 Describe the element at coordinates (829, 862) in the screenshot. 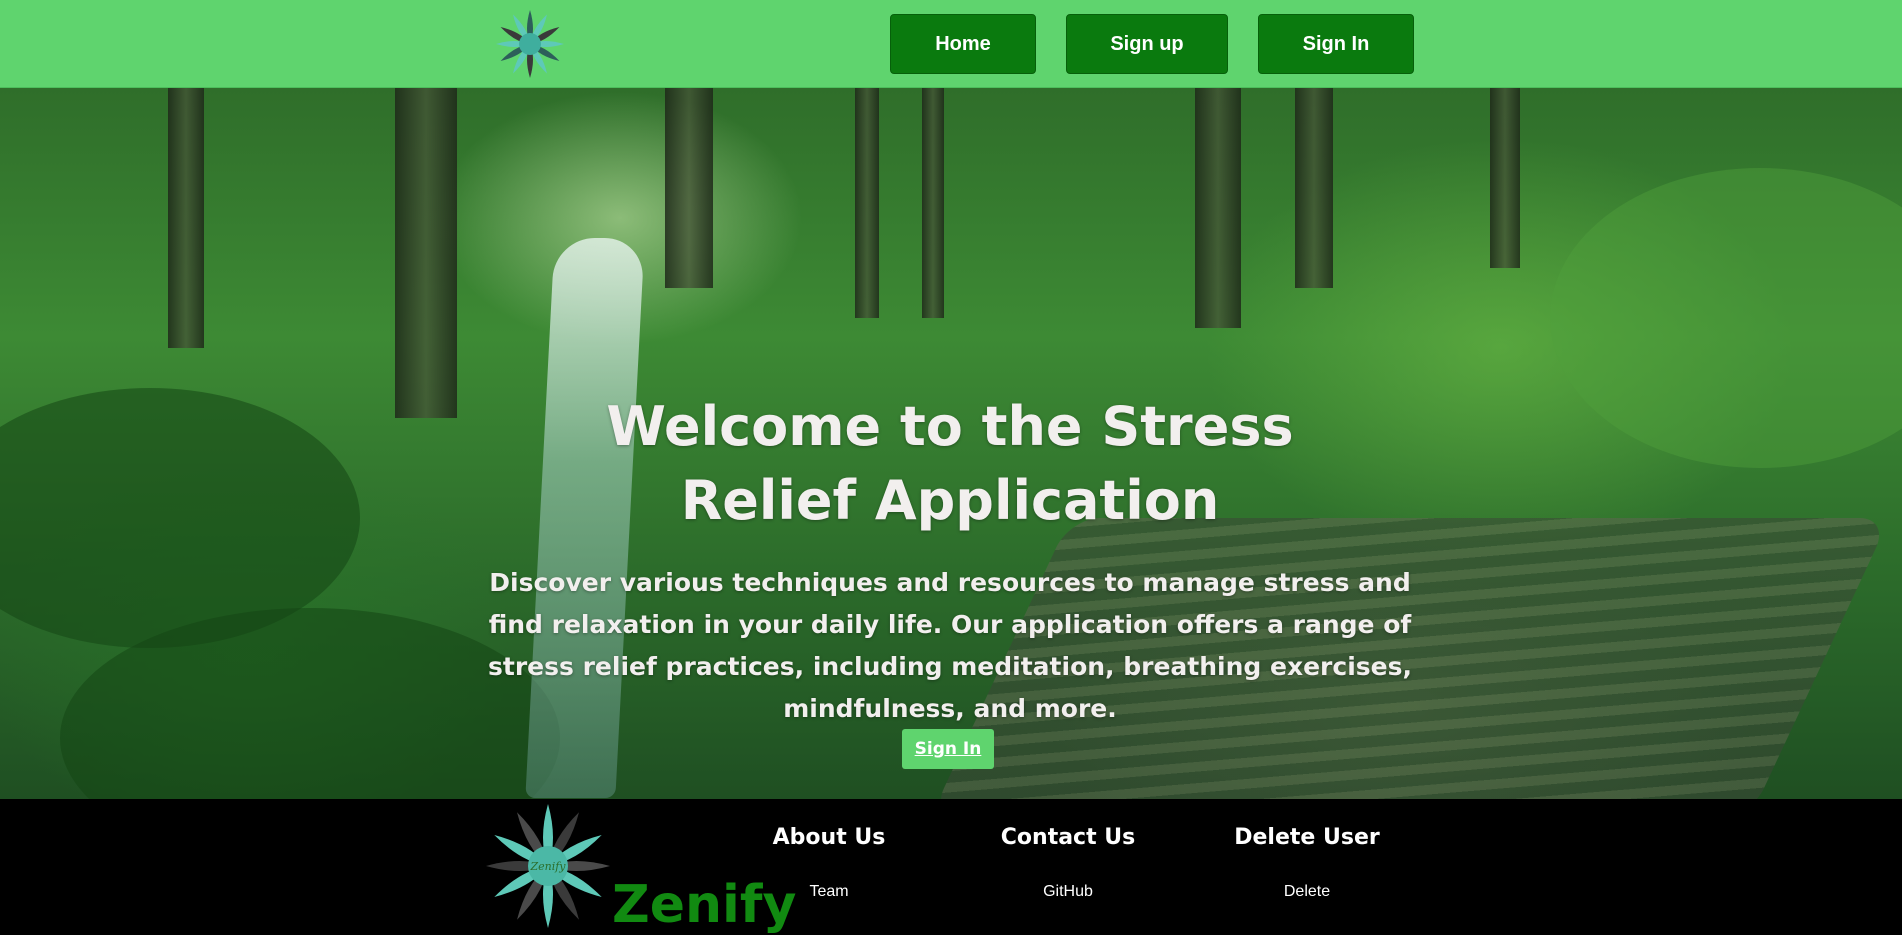

I see `footer-column-about: About Us Team` at that location.